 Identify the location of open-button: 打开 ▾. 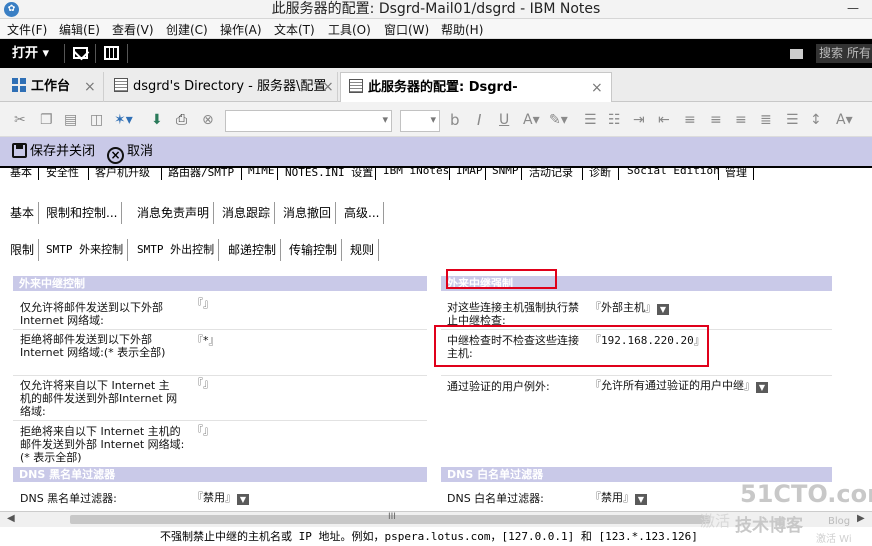
(30, 54).